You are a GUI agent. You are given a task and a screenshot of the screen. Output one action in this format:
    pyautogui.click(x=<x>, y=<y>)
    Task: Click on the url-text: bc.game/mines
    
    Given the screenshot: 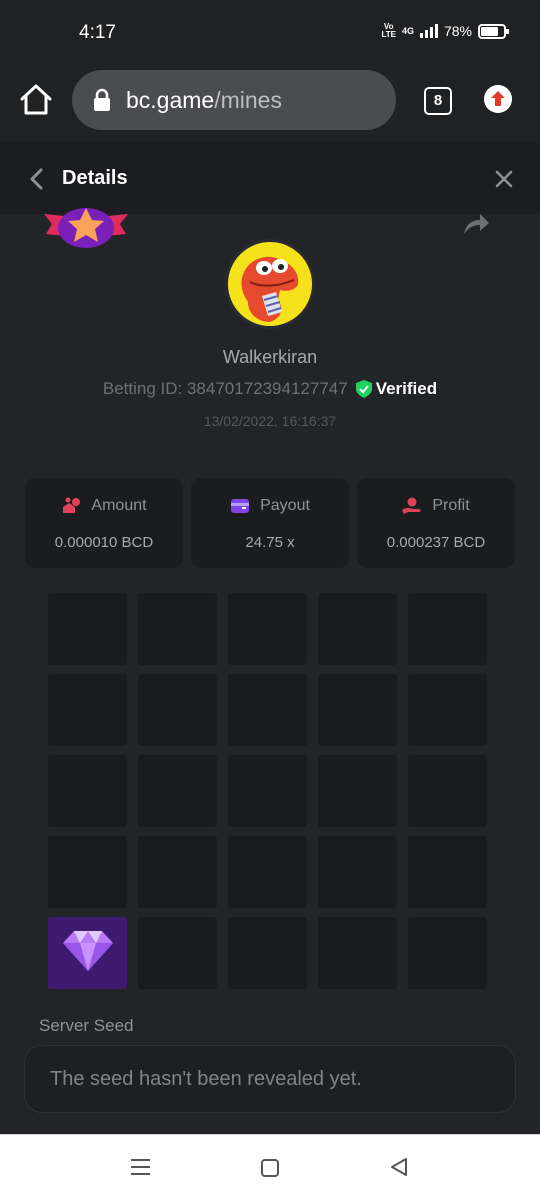 What is the action you would take?
    pyautogui.click(x=204, y=99)
    